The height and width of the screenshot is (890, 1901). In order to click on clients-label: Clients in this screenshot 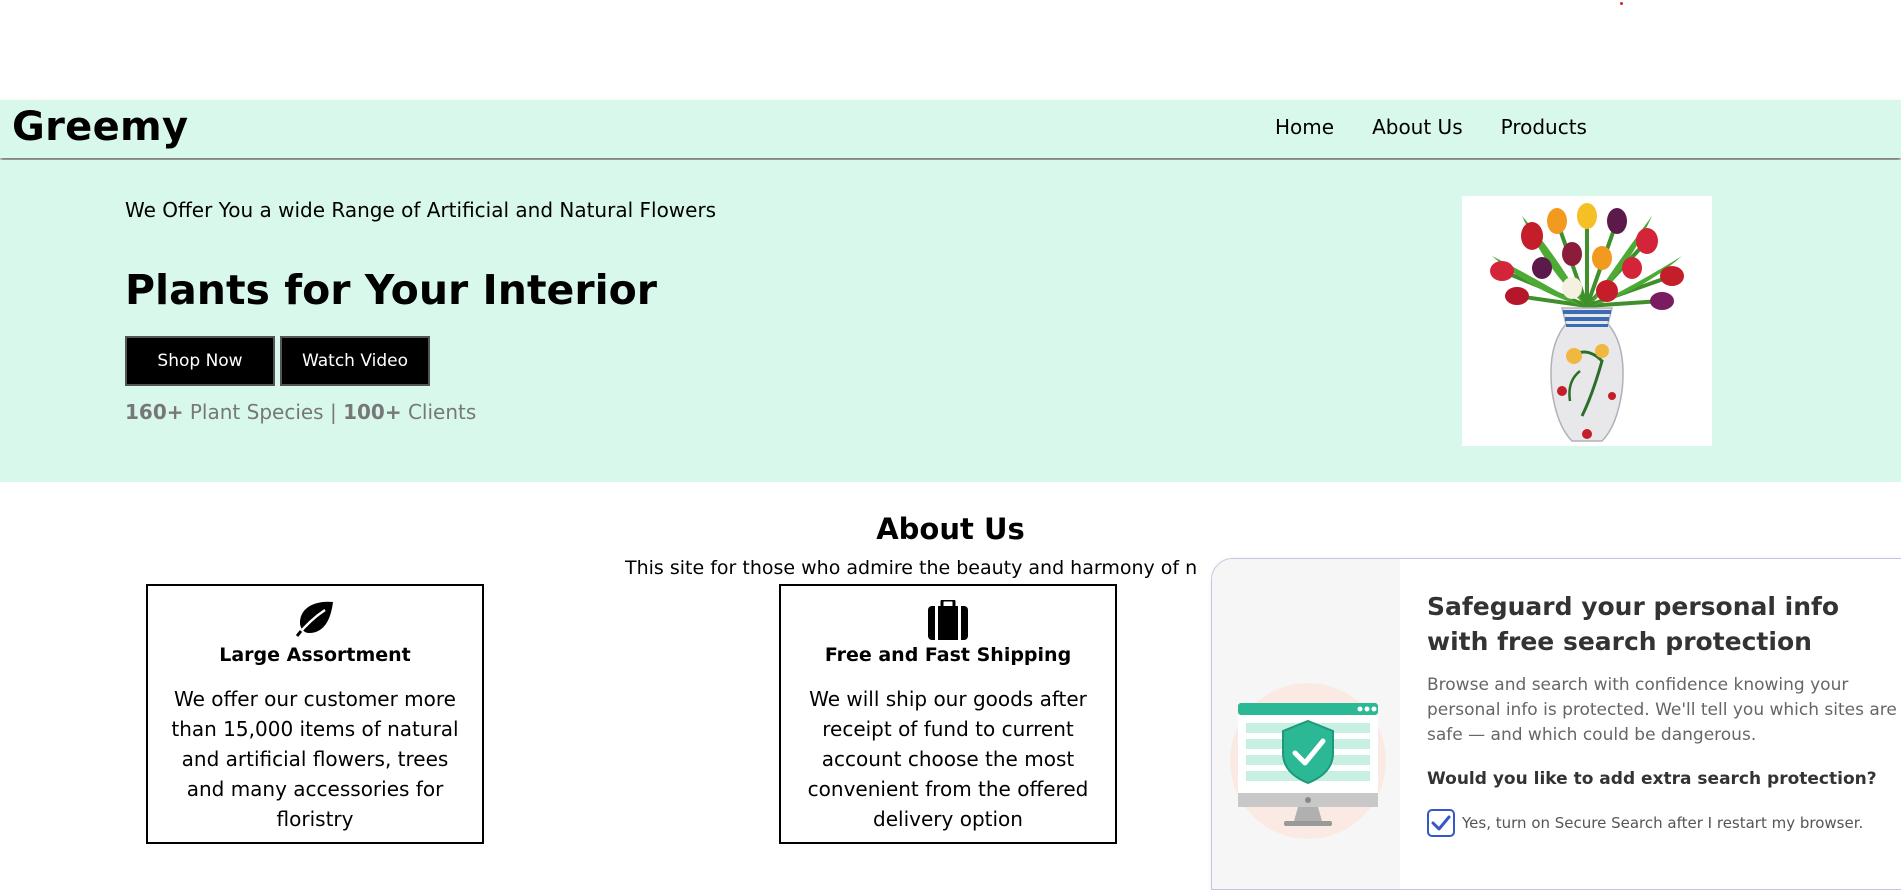, I will do `click(442, 412)`.